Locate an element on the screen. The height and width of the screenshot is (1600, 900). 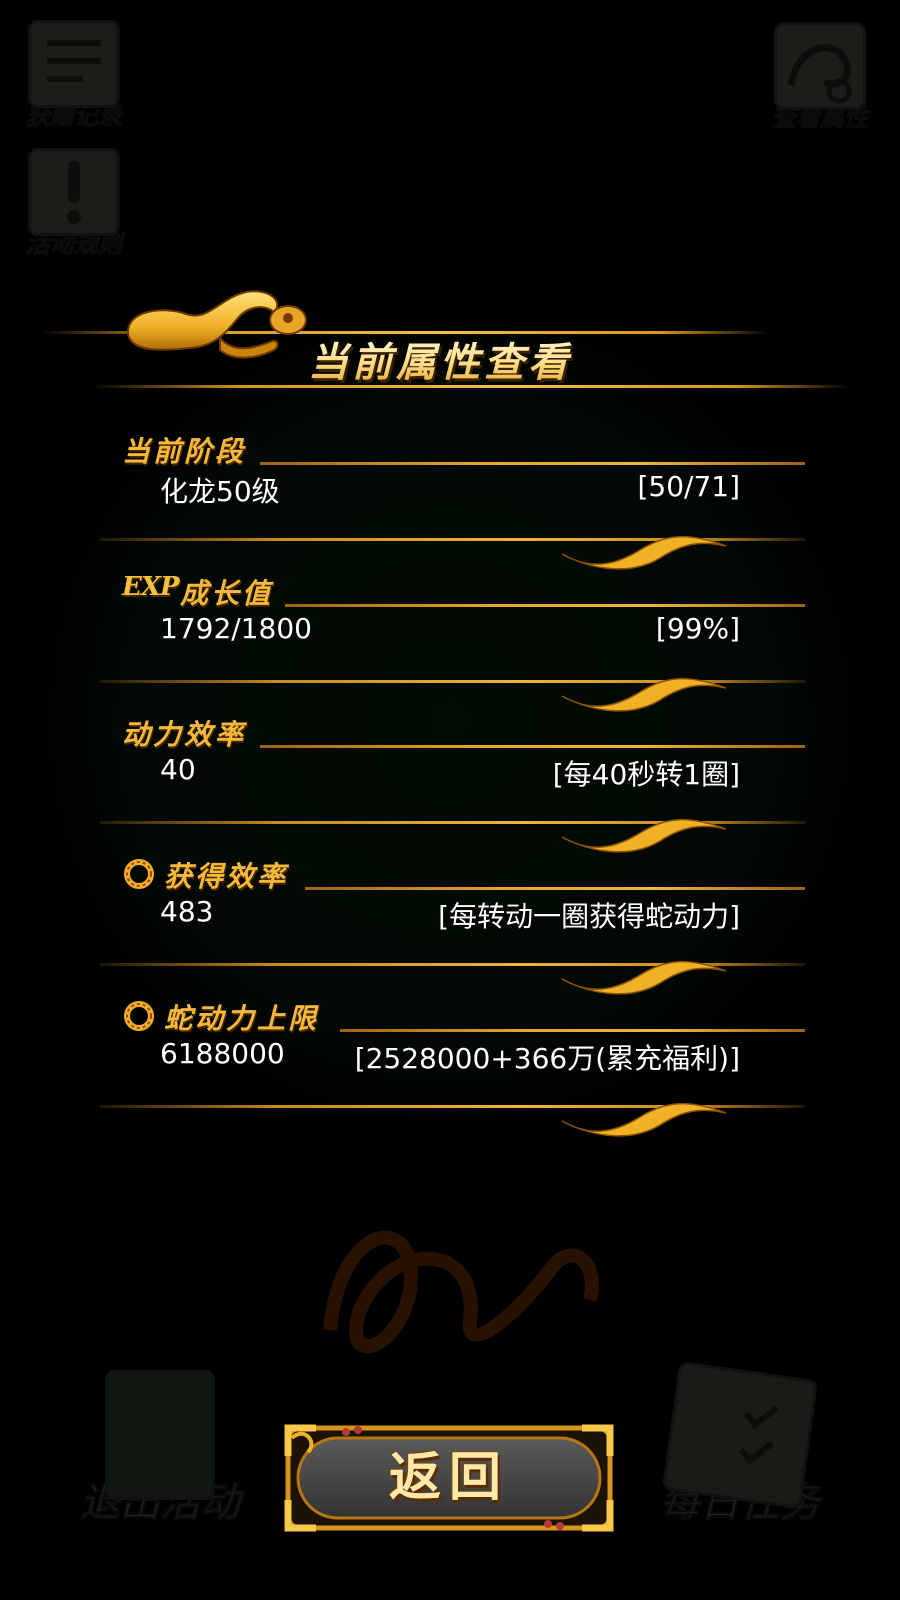
exp-badge-icon: EXP is located at coordinates (151, 587).